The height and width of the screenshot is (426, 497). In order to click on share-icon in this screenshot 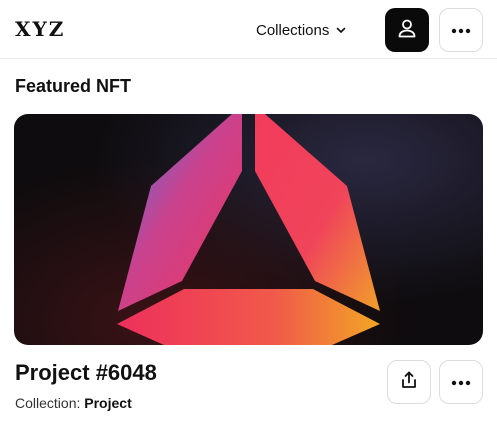, I will do `click(409, 382)`.